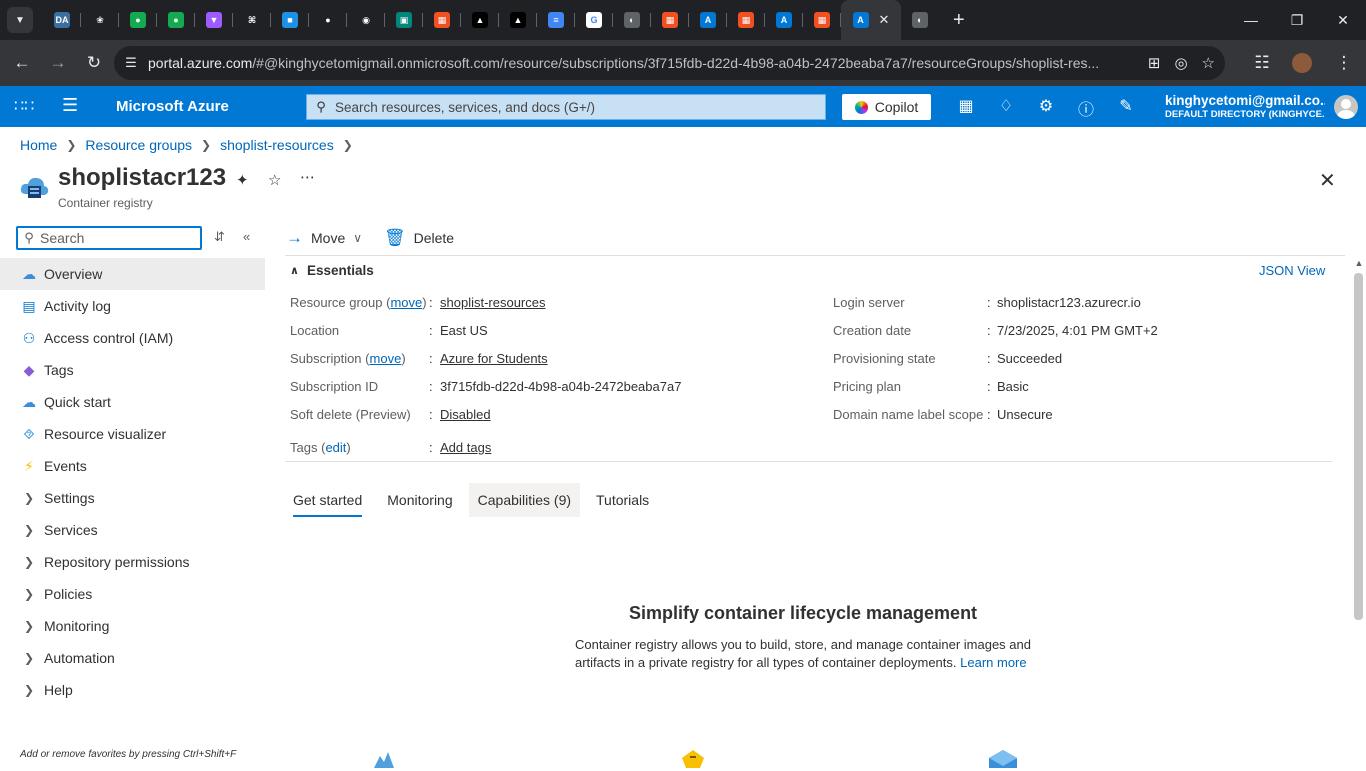 The width and height of the screenshot is (1366, 771). Describe the element at coordinates (307, 177) in the screenshot. I see `more-ellipsis-icon: ⋯` at that location.